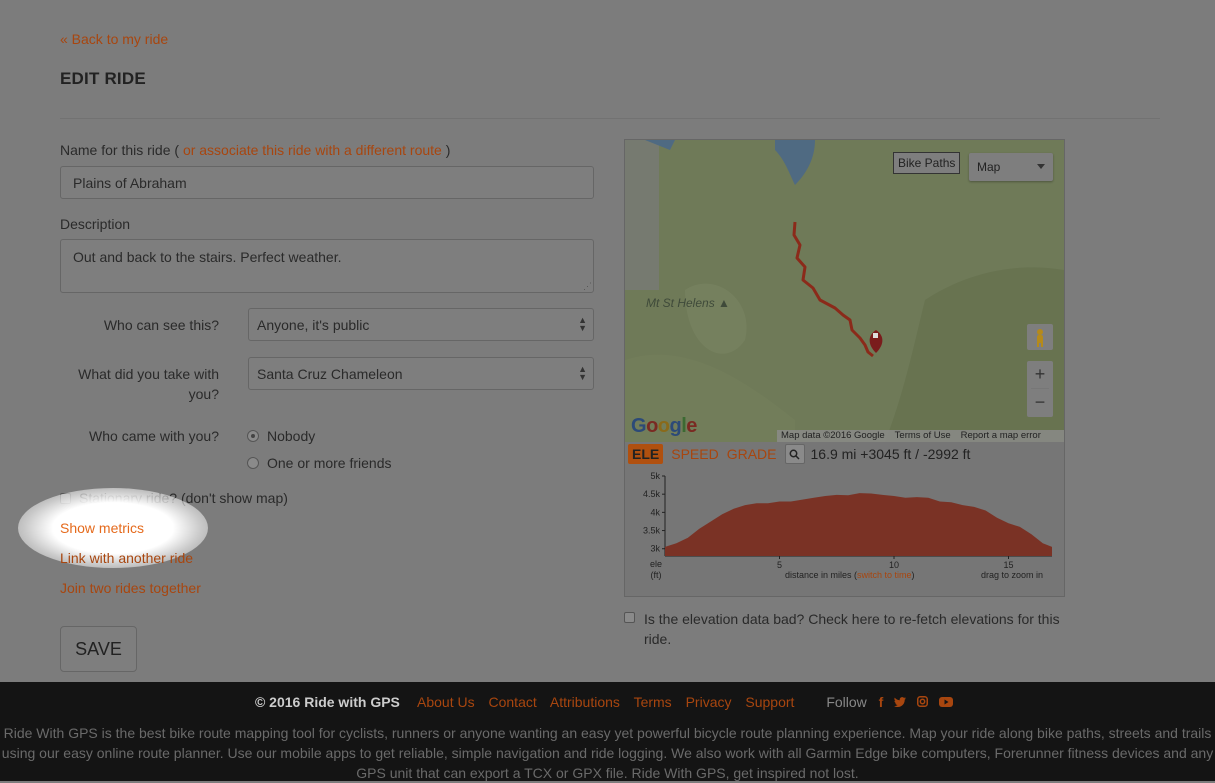 The image size is (1215, 783). What do you see at coordinates (652, 531) in the screenshot?
I see `y-tick-label: 3.5k` at bounding box center [652, 531].